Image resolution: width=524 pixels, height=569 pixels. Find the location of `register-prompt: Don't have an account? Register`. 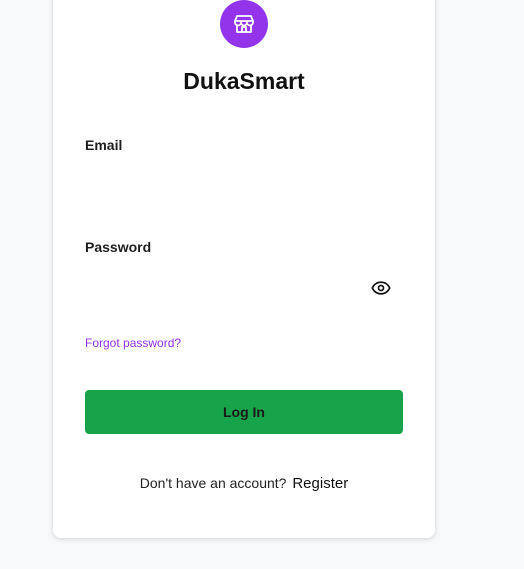

register-prompt: Don't have an account? Register is located at coordinates (244, 483).